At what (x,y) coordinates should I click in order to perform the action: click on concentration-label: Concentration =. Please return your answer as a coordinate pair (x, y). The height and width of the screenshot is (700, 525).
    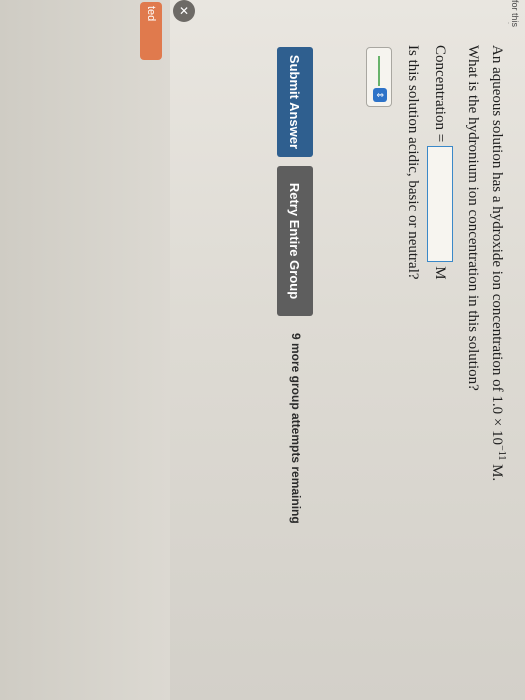
    Looking at the image, I should click on (440, 94).